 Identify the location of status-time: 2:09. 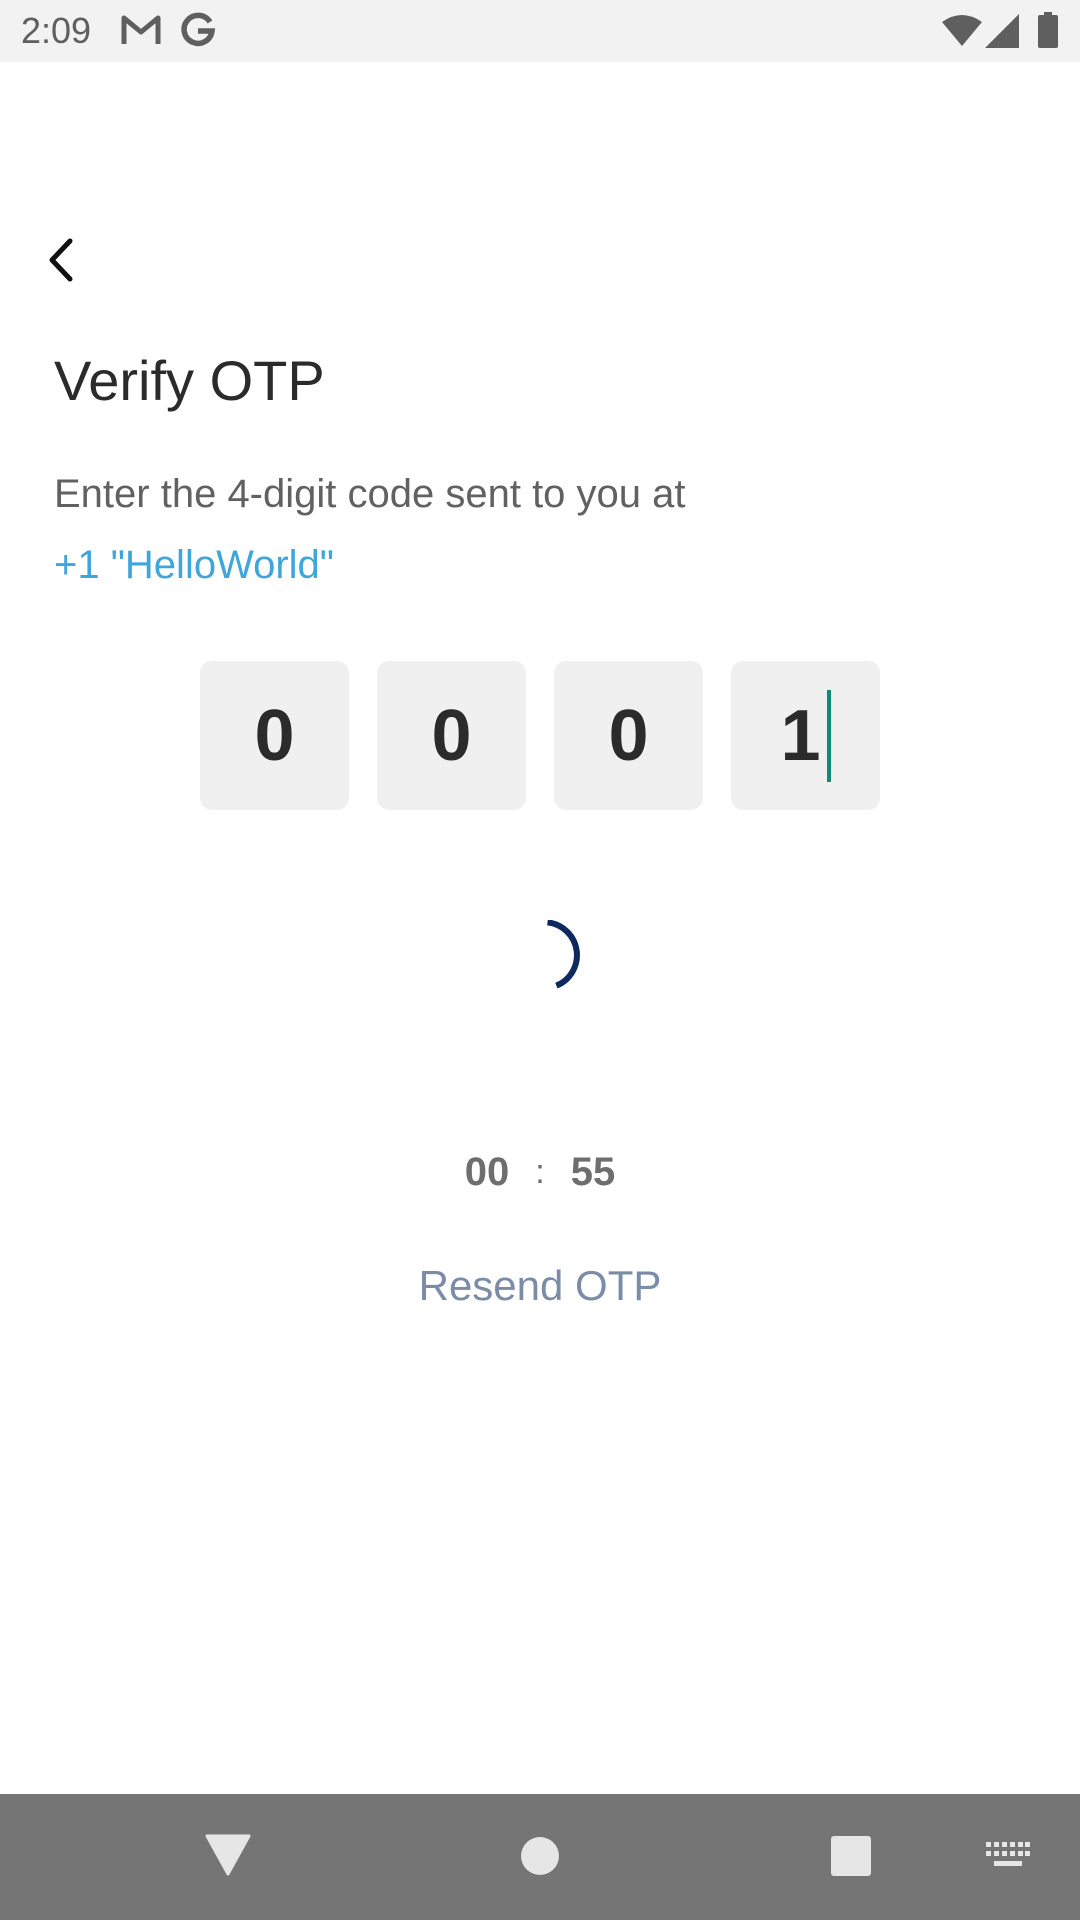
(56, 30).